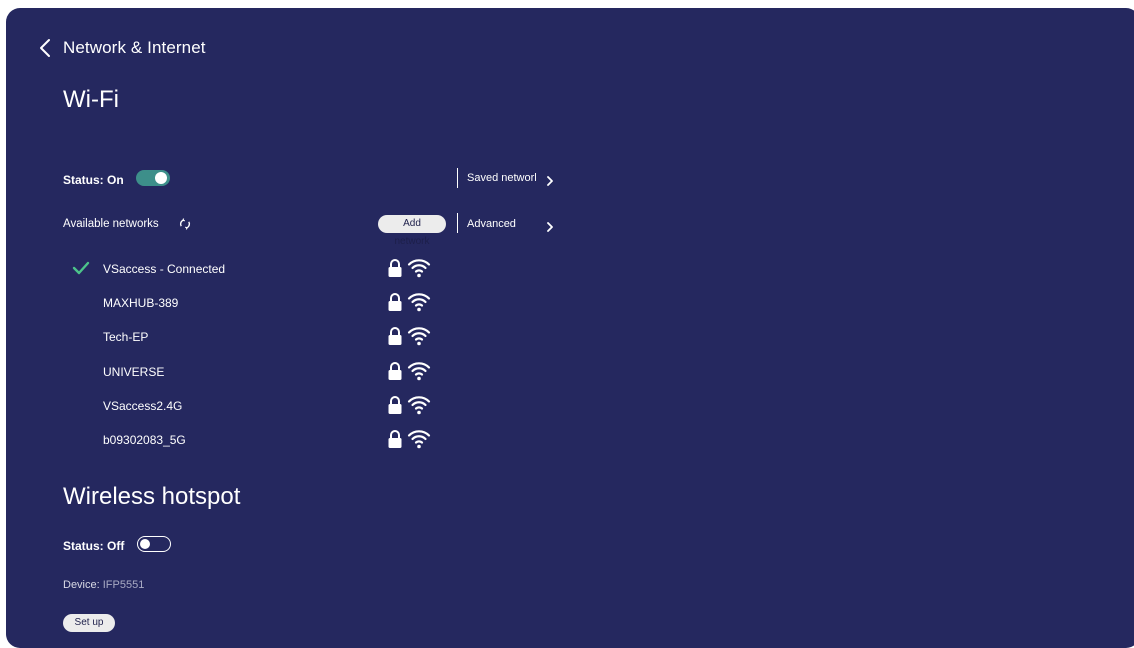 The height and width of the screenshot is (648, 1134). What do you see at coordinates (89, 623) in the screenshot?
I see `setup-button: Set up` at bounding box center [89, 623].